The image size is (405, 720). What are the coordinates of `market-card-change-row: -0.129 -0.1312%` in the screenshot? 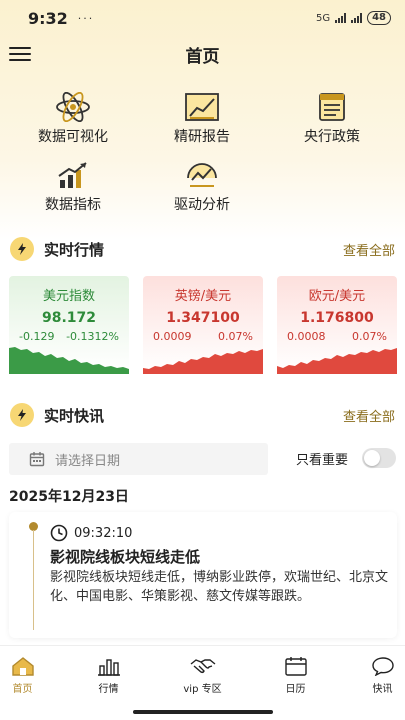 It's located at (69, 336).